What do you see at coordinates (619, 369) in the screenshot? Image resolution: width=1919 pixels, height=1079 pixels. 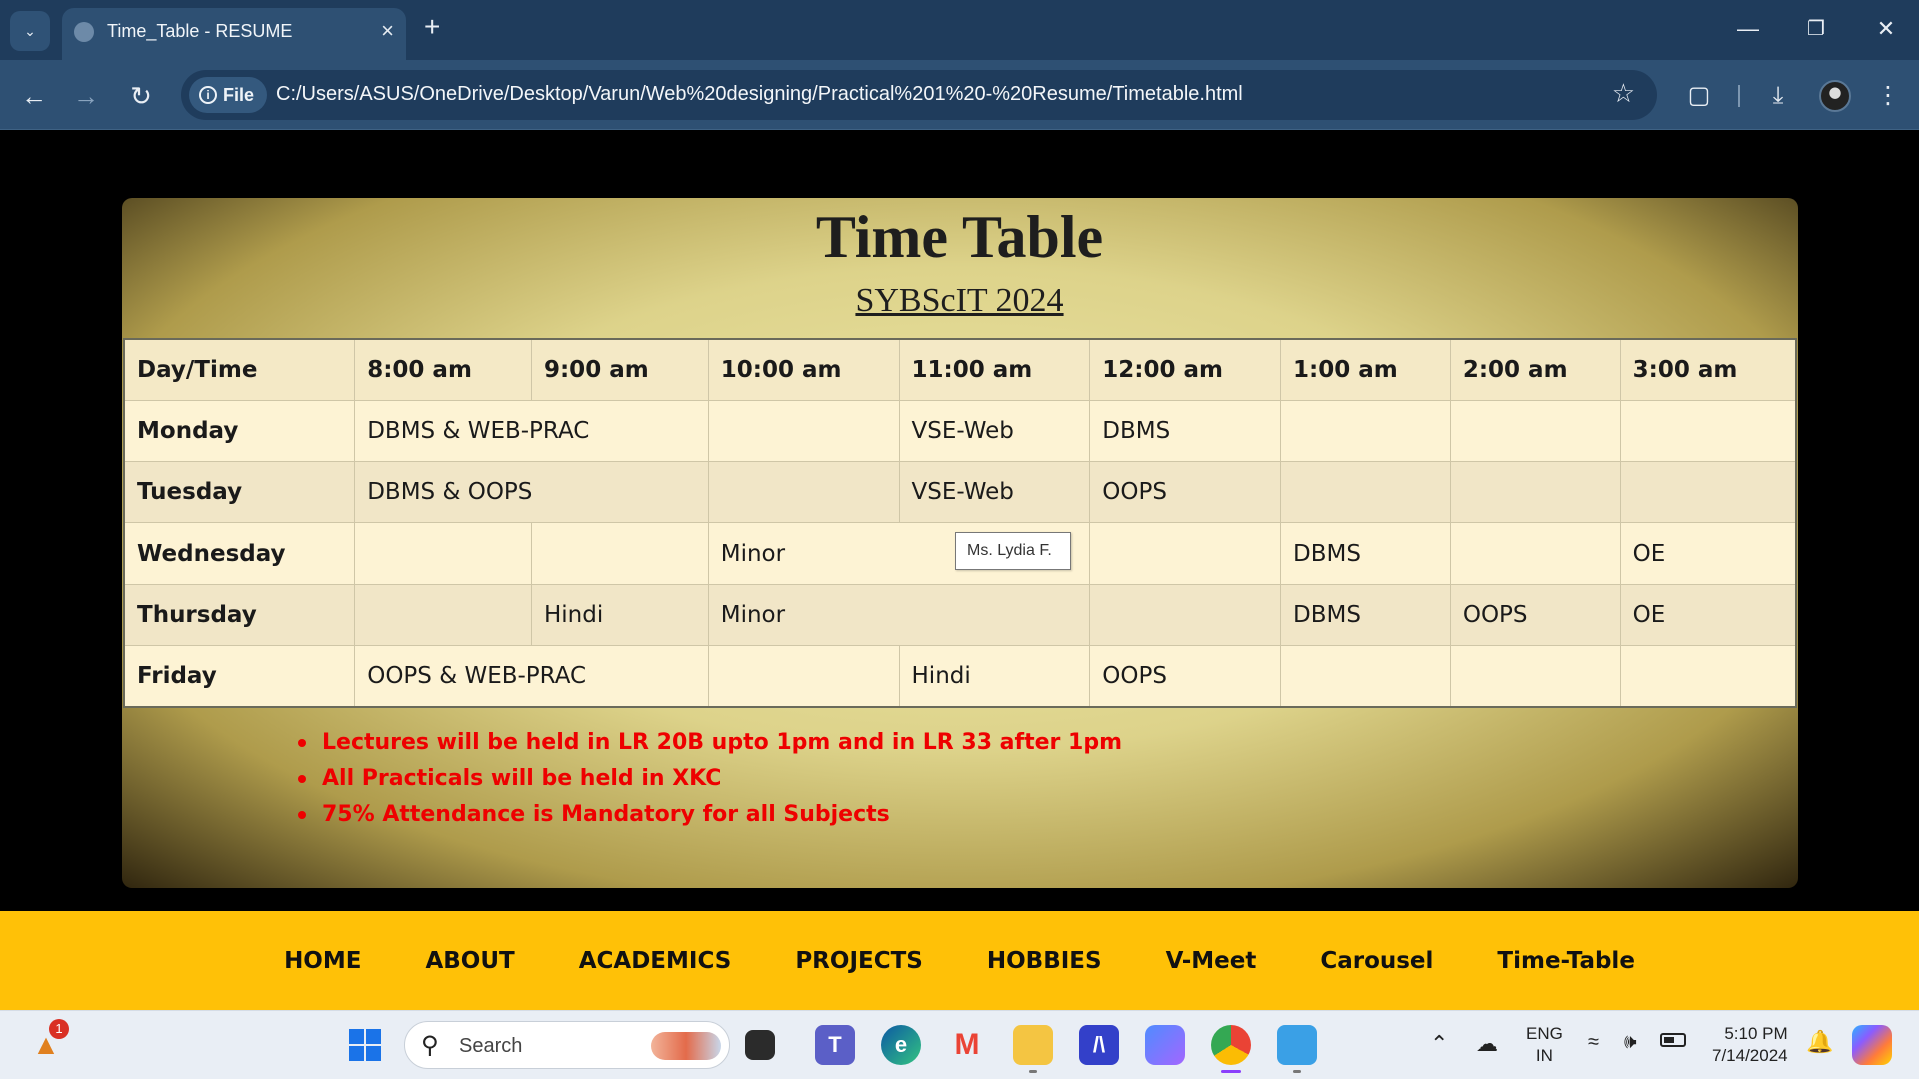 I see `header-cell: 9:00 am` at bounding box center [619, 369].